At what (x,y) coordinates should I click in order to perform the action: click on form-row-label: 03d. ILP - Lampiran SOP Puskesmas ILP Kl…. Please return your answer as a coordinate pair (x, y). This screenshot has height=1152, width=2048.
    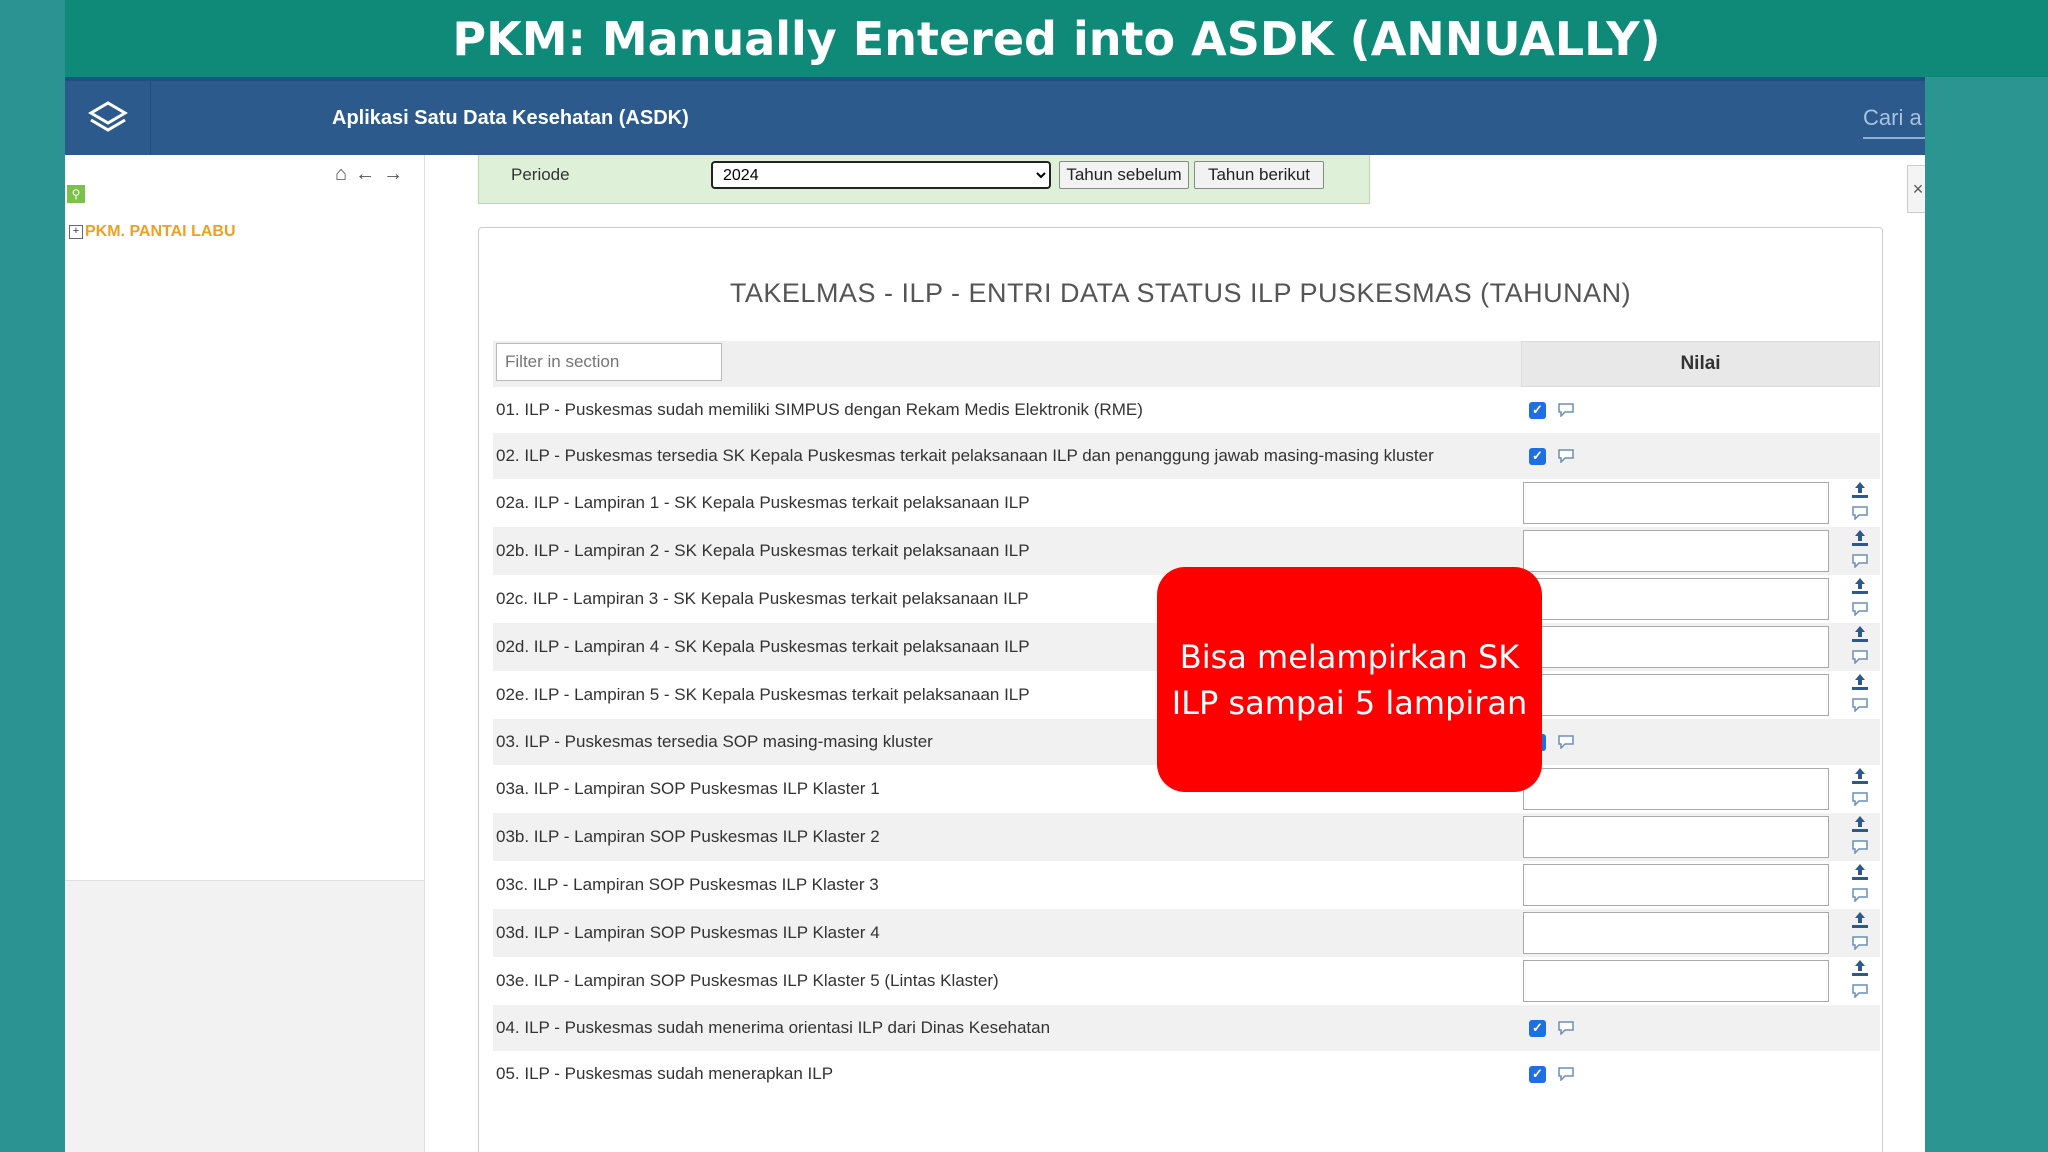
    Looking at the image, I should click on (688, 932).